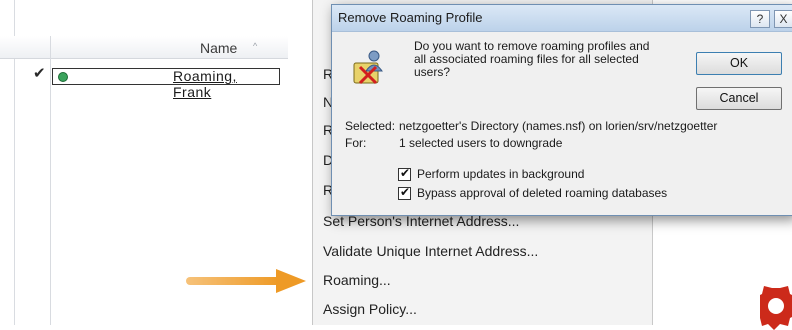 The image size is (792, 330). I want to click on ok-button: OK, so click(739, 63).